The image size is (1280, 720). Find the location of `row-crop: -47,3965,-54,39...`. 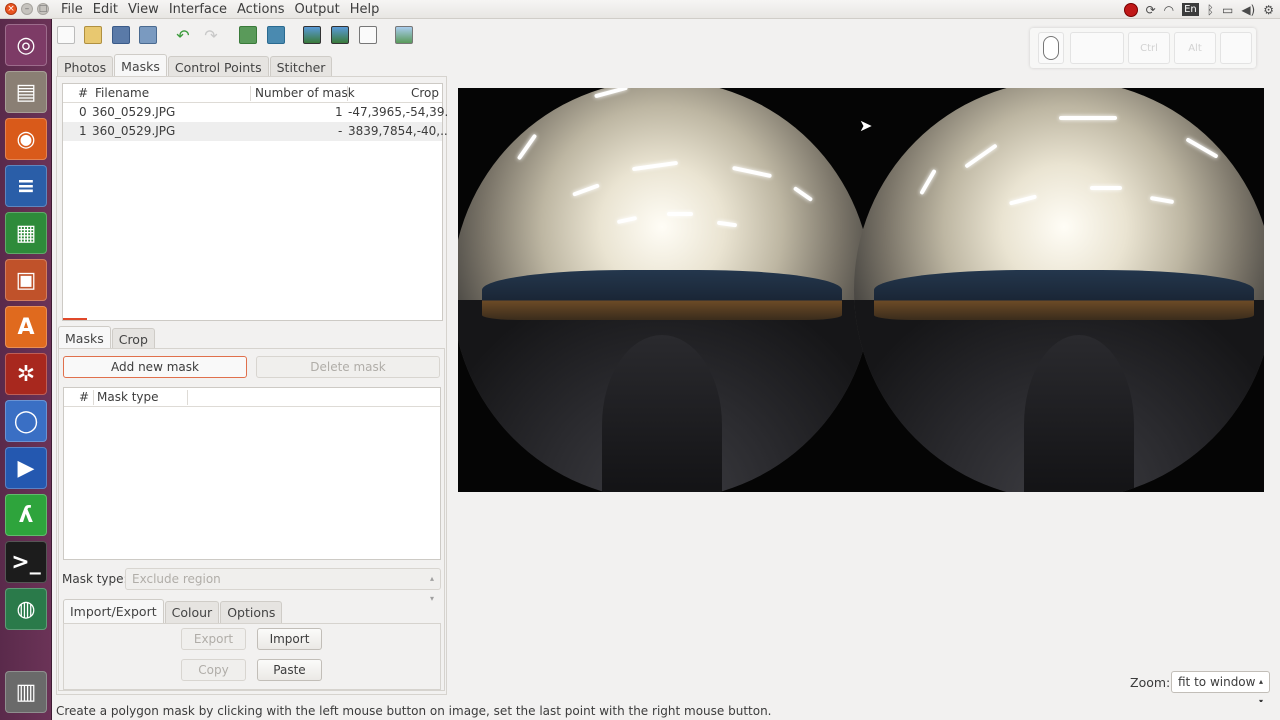

row-crop: -47,3965,-54,39... is located at coordinates (402, 112).